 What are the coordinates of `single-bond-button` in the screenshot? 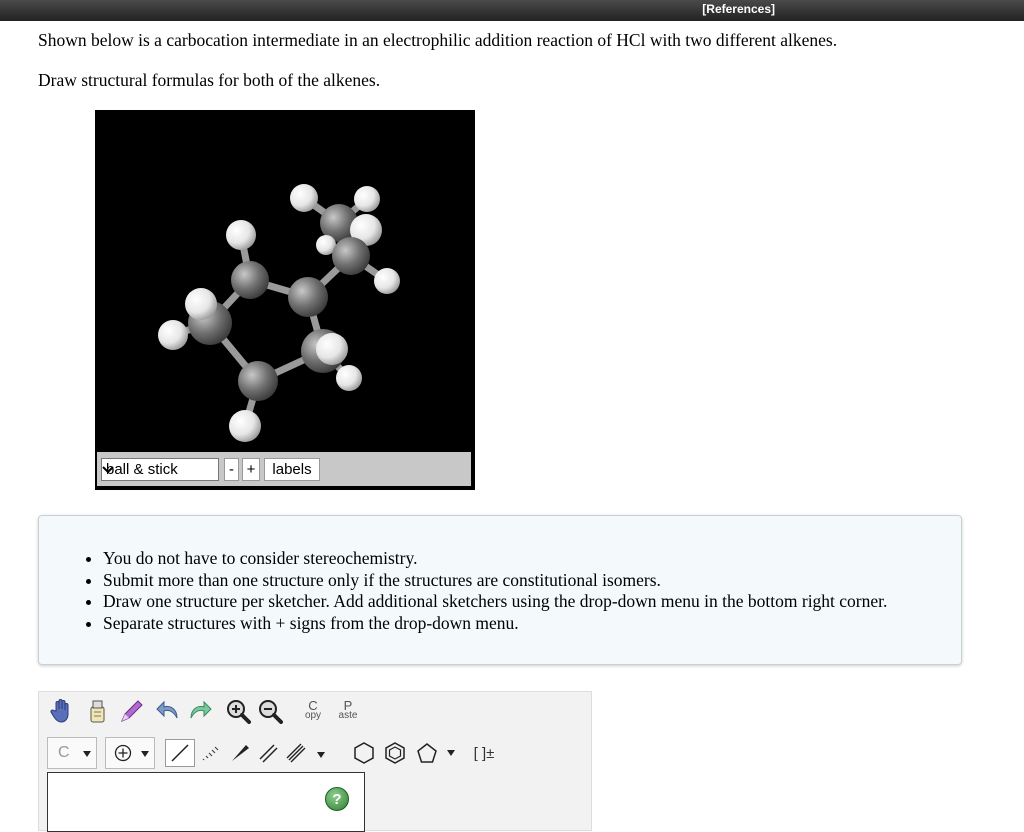 It's located at (180, 753).